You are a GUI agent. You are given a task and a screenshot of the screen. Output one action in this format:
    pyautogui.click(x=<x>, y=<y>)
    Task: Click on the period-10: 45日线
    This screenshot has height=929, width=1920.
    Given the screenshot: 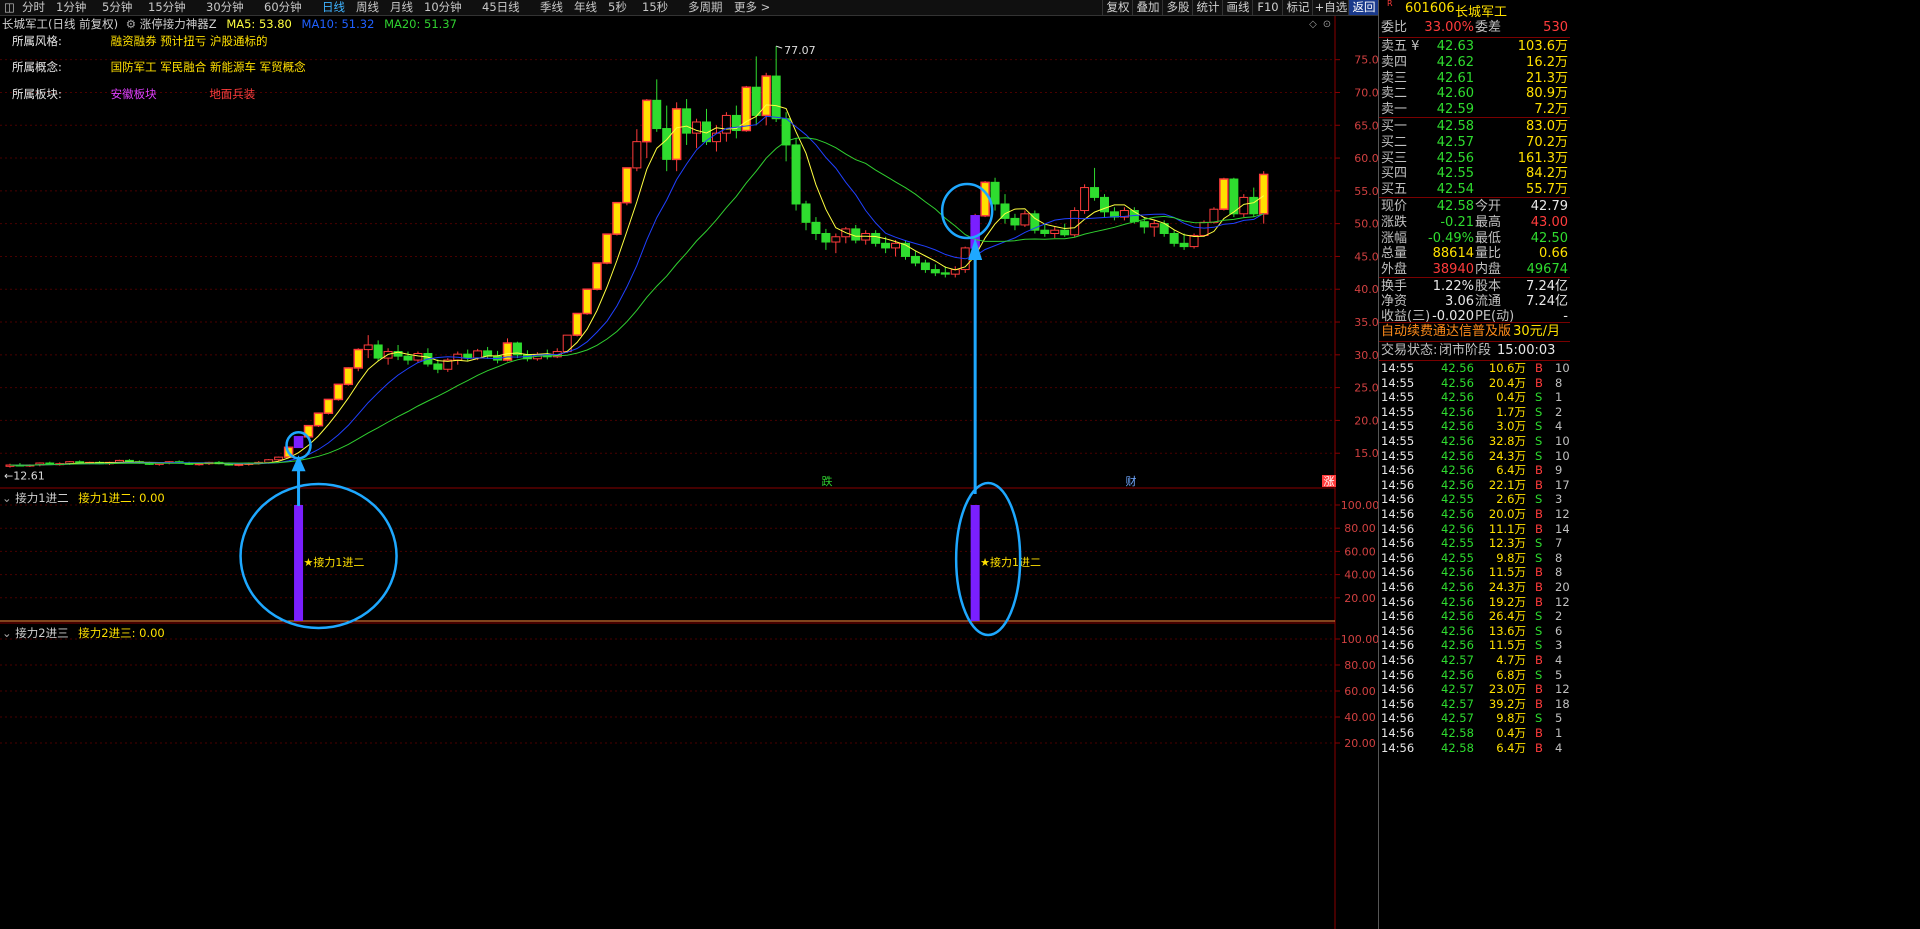 What is the action you would take?
    pyautogui.click(x=501, y=7)
    